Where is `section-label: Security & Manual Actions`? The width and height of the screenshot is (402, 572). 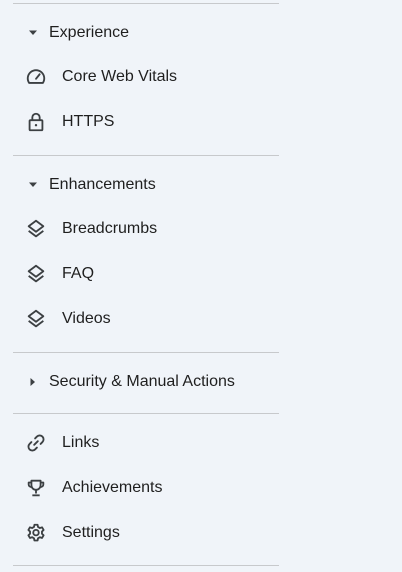
section-label: Security & Manual Actions is located at coordinates (142, 381).